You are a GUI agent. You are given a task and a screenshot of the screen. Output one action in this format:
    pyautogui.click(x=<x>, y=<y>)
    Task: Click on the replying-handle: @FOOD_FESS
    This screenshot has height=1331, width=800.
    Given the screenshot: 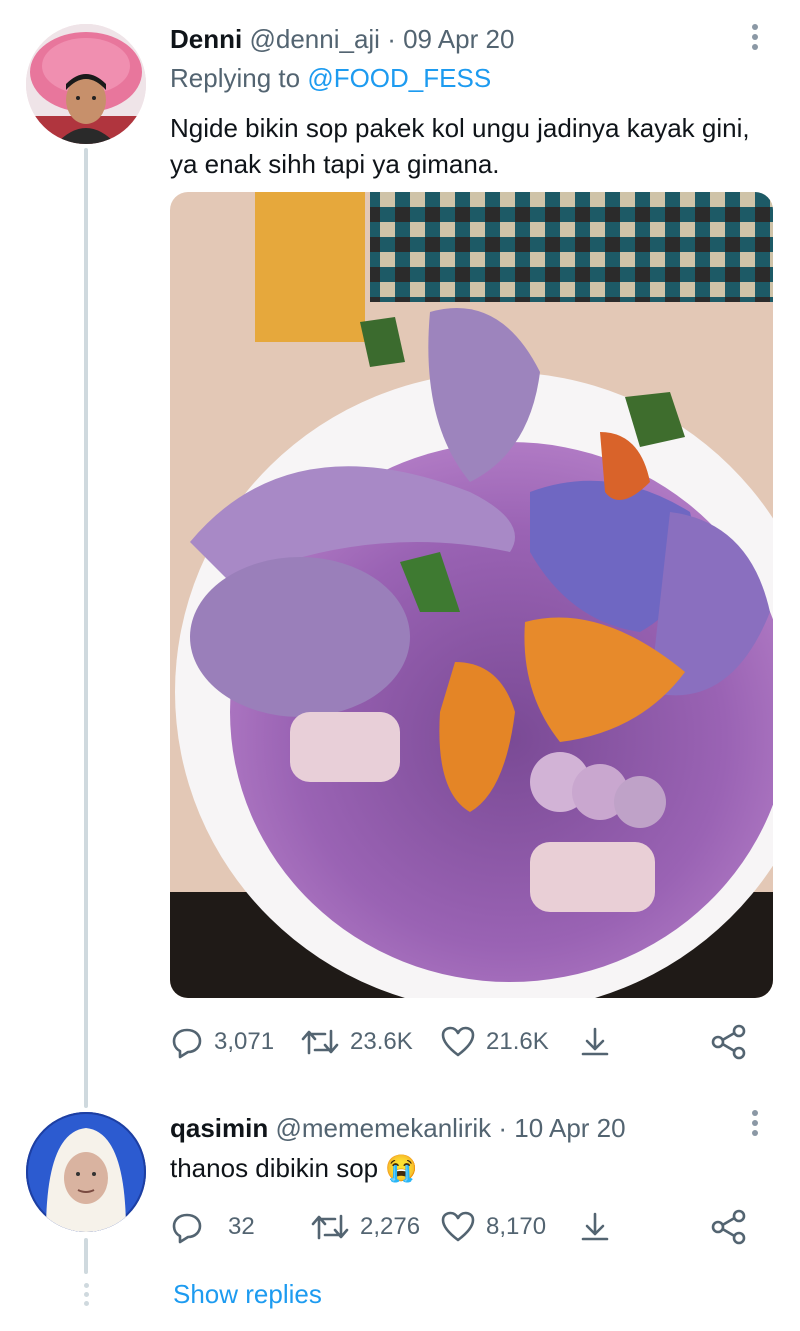 What is the action you would take?
    pyautogui.click(x=399, y=78)
    